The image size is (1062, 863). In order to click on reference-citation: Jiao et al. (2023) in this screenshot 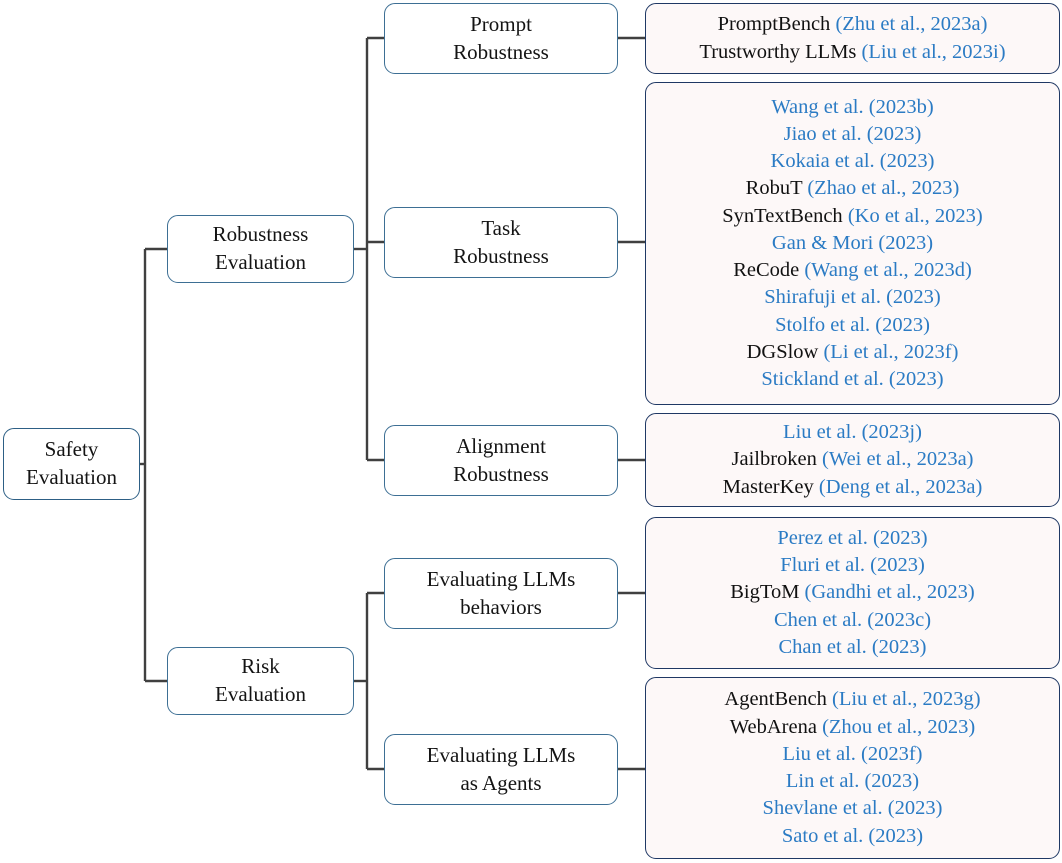, I will do `click(853, 134)`.